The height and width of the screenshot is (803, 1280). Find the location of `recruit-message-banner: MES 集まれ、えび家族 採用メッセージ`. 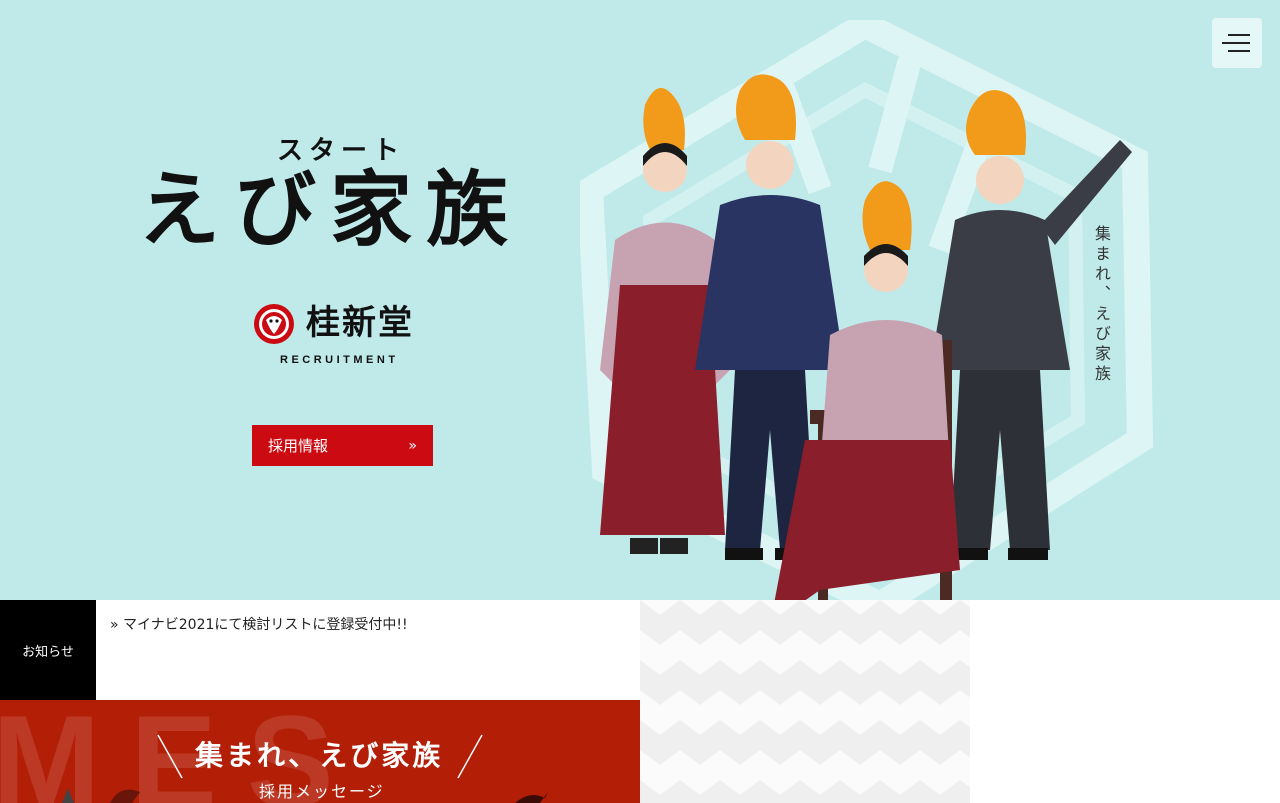

recruit-message-banner: MES 集まれ、えび家族 採用メッセージ is located at coordinates (320, 751).